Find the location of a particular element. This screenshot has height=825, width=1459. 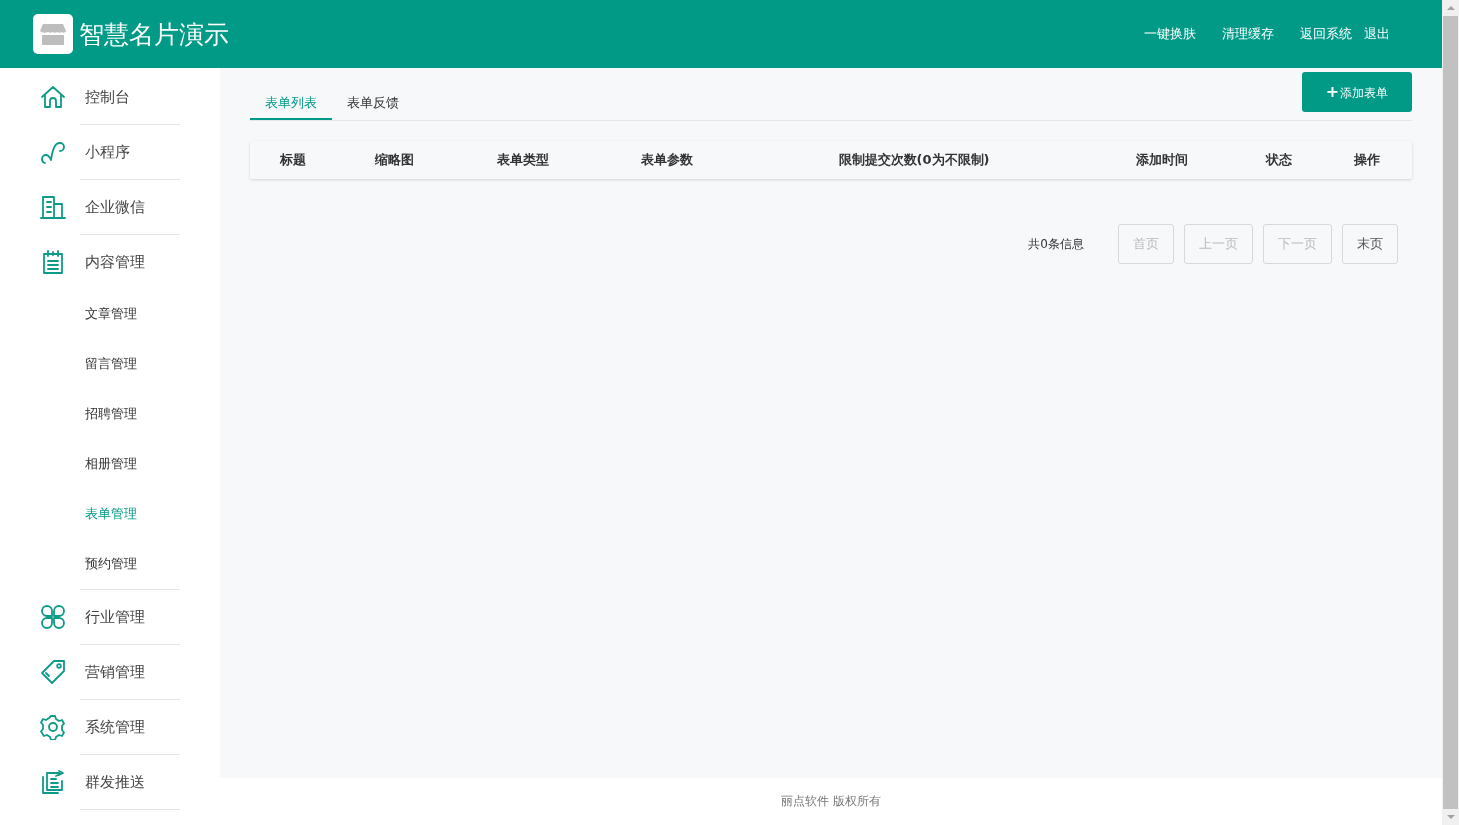

column-header: 状态 is located at coordinates (1278, 160).